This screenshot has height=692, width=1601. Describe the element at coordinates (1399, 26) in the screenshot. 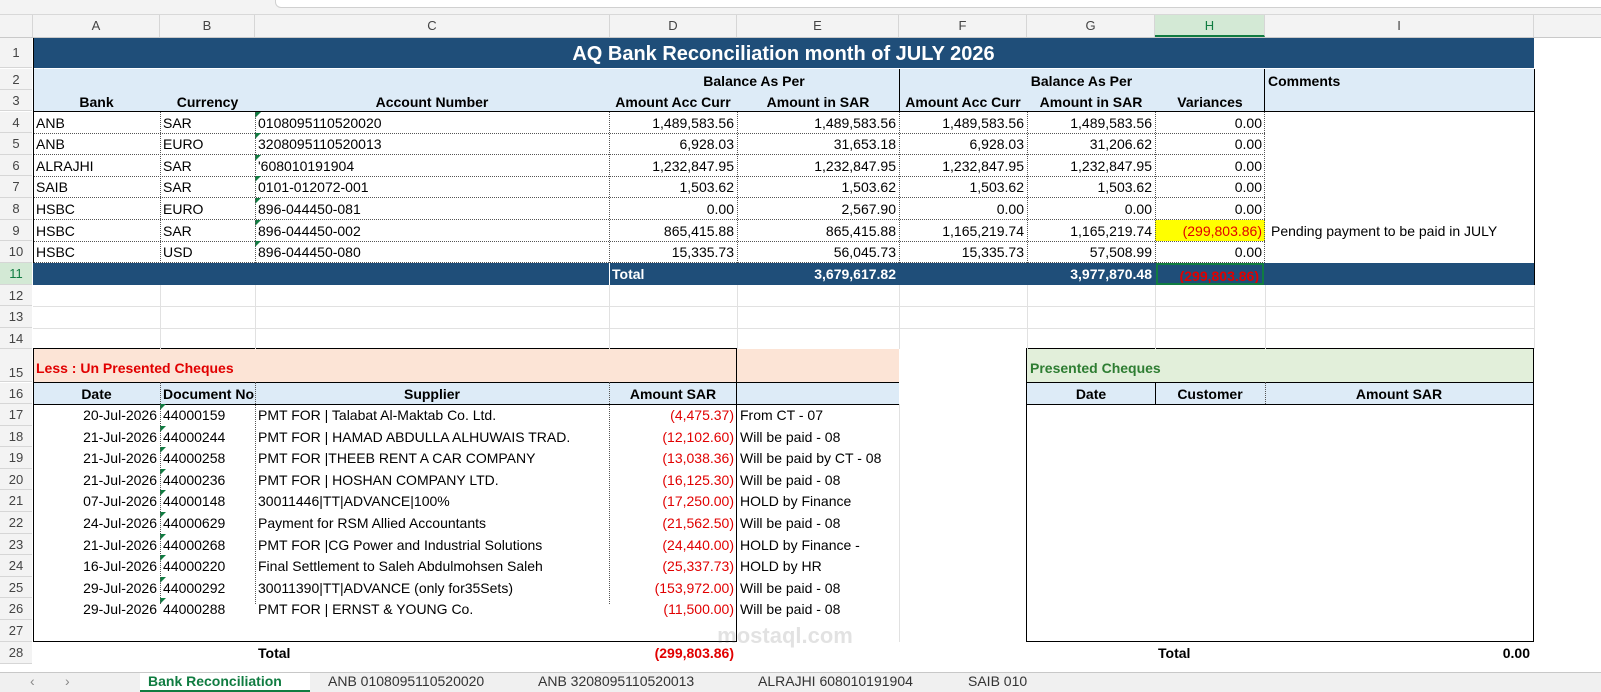

I see `column-header-i: I` at that location.